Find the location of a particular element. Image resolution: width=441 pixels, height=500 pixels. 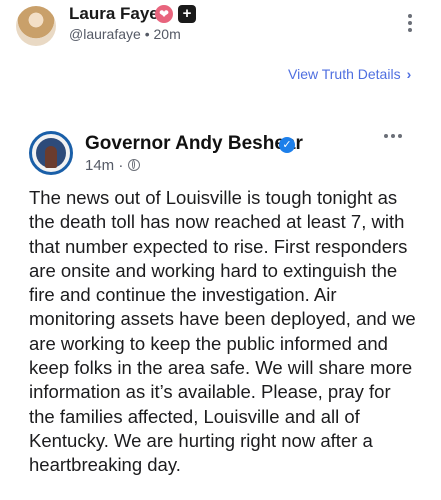

post-time: 20m is located at coordinates (167, 34).